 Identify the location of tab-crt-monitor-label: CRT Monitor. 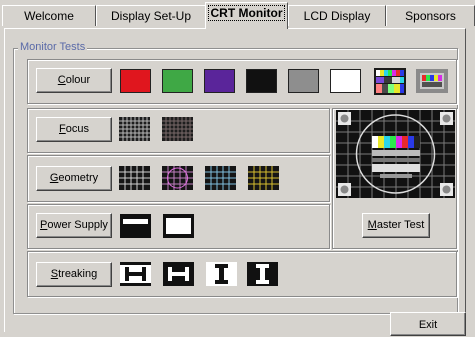
(246, 13).